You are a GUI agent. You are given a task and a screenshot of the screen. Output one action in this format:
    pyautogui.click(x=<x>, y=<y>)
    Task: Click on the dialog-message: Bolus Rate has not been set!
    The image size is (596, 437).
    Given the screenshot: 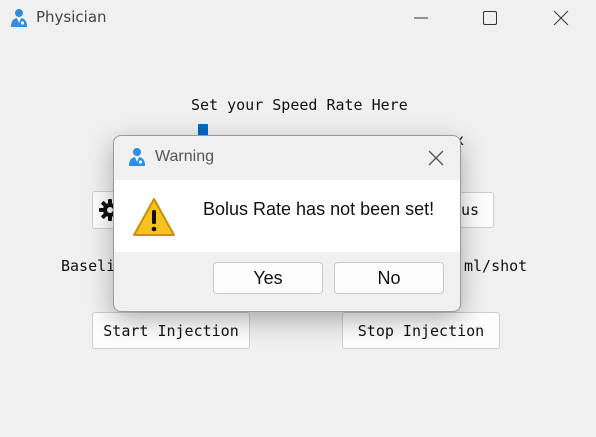 What is the action you would take?
    pyautogui.click(x=319, y=209)
    